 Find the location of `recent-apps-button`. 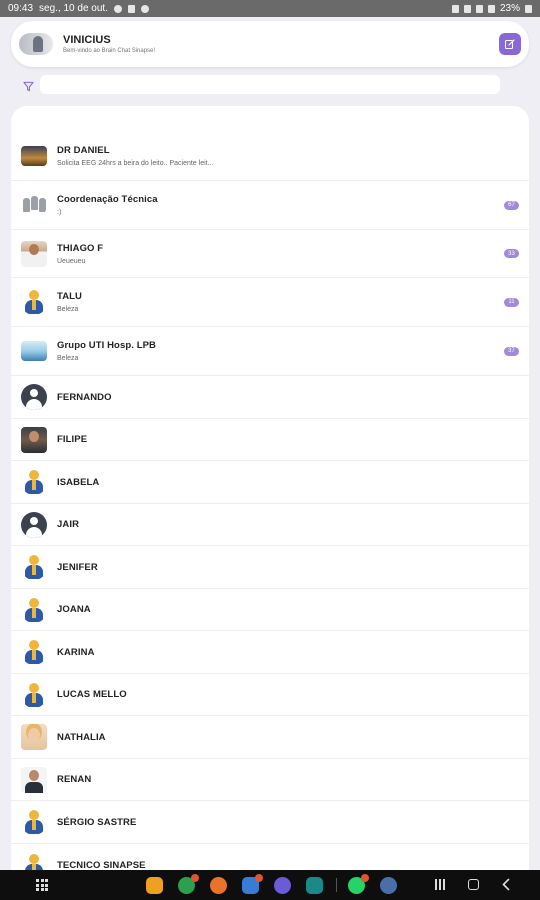

recent-apps-button is located at coordinates (441, 884).